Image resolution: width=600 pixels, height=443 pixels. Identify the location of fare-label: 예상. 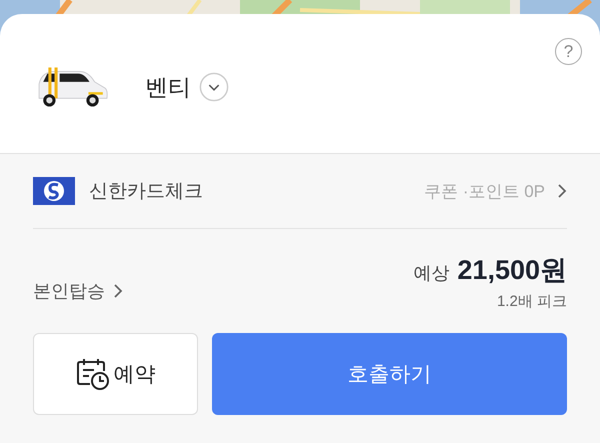
(431, 273).